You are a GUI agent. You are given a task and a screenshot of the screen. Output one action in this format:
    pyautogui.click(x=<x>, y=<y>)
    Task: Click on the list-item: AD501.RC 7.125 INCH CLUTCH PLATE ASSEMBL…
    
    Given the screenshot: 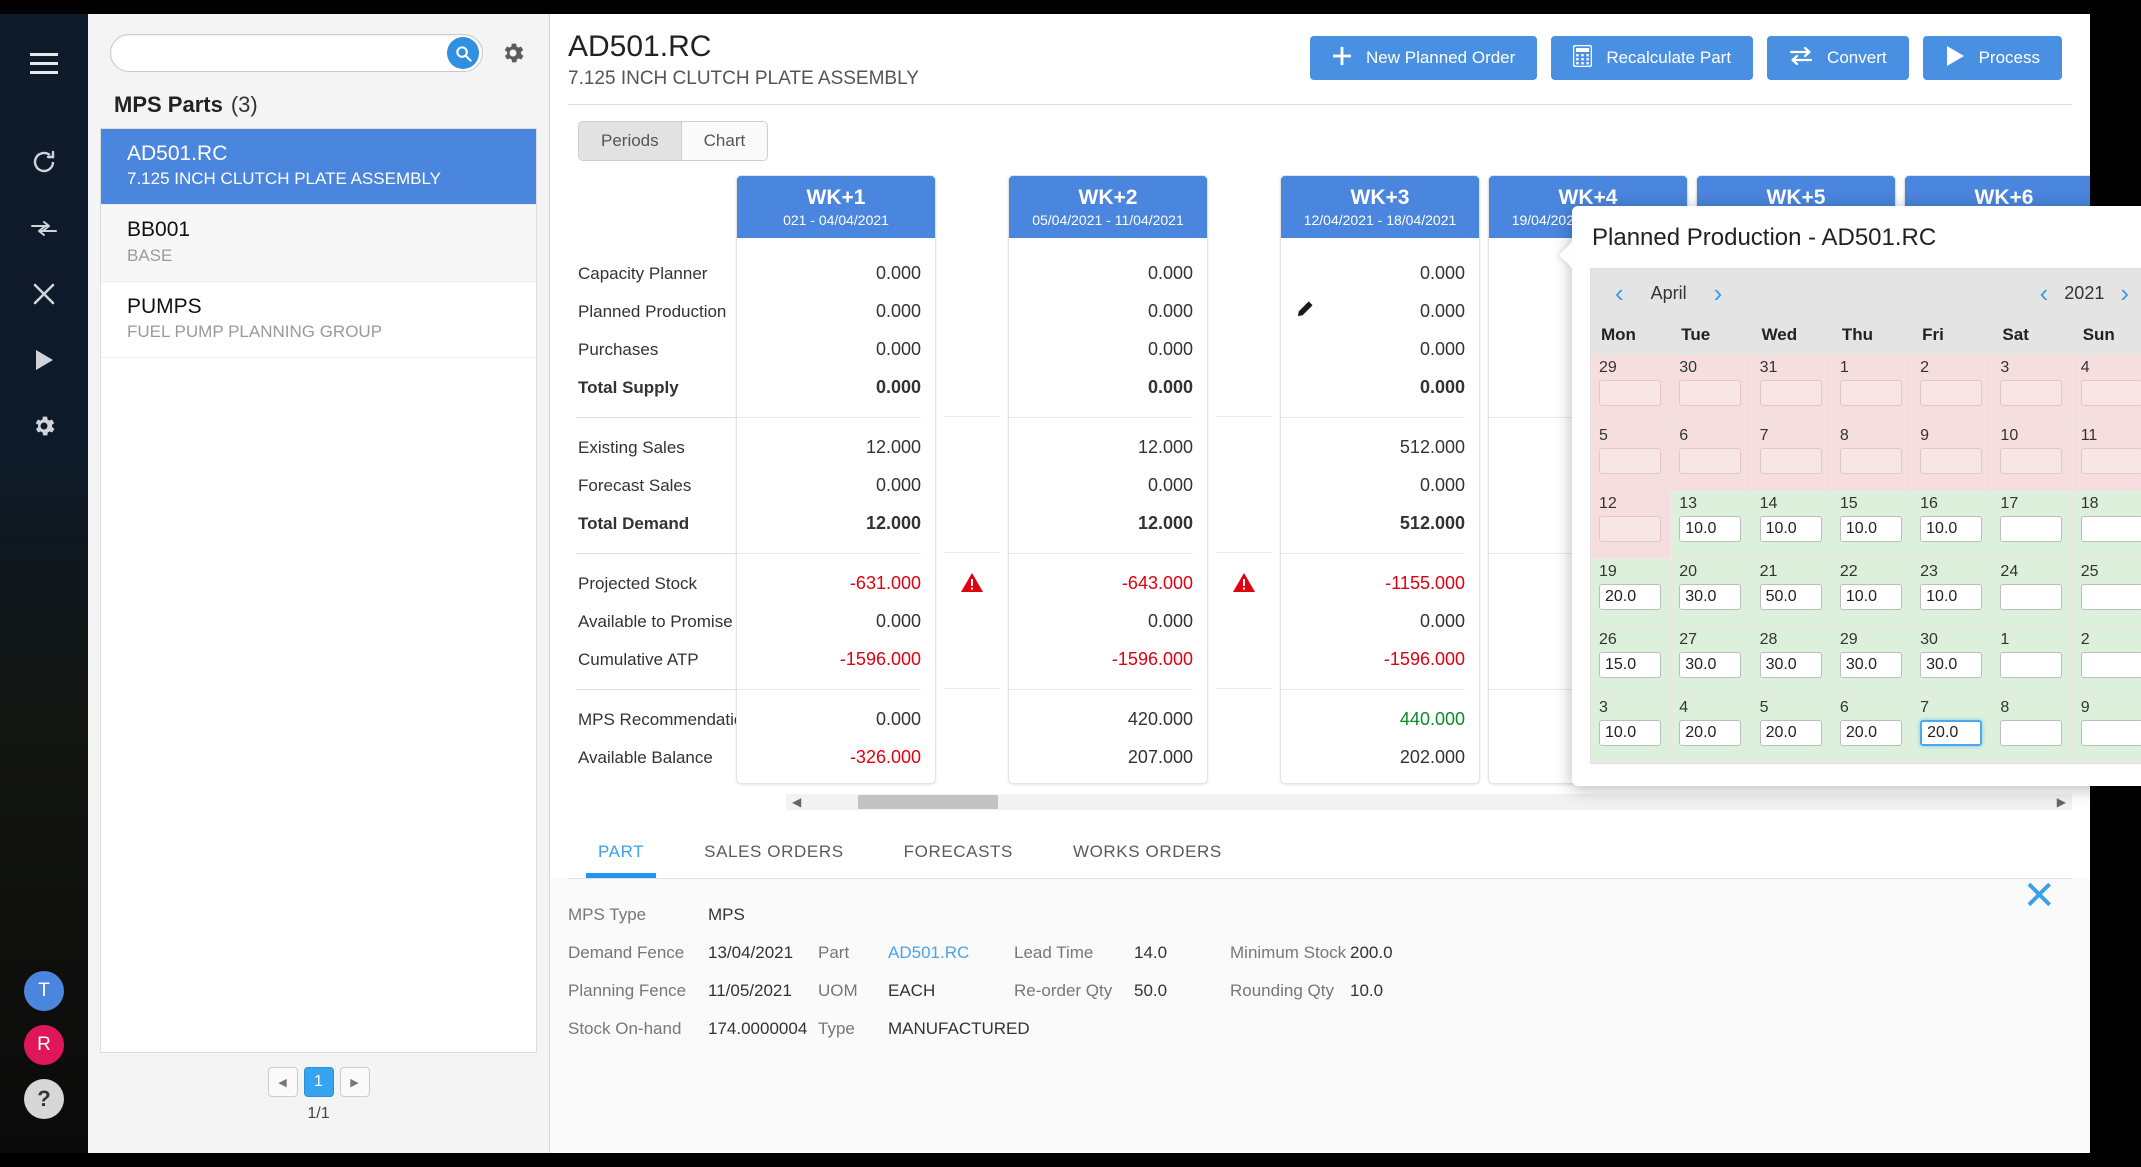 What is the action you would take?
    pyautogui.click(x=318, y=167)
    